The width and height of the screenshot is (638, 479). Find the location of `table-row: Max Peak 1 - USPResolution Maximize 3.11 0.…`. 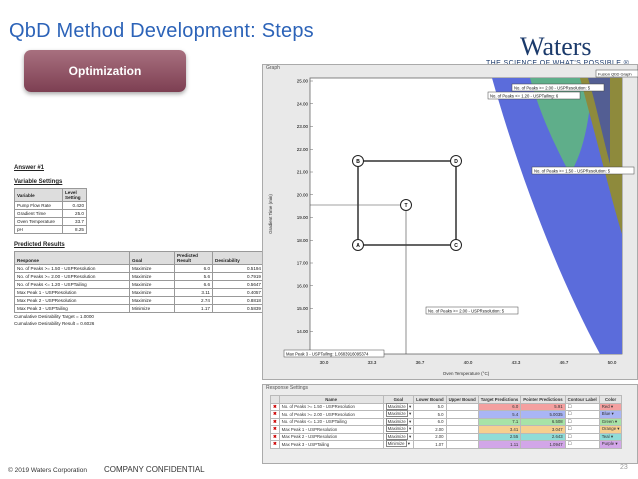

table-row: Max Peak 1 - USPResolution Maximize 3.11 0.… is located at coordinates (139, 292).